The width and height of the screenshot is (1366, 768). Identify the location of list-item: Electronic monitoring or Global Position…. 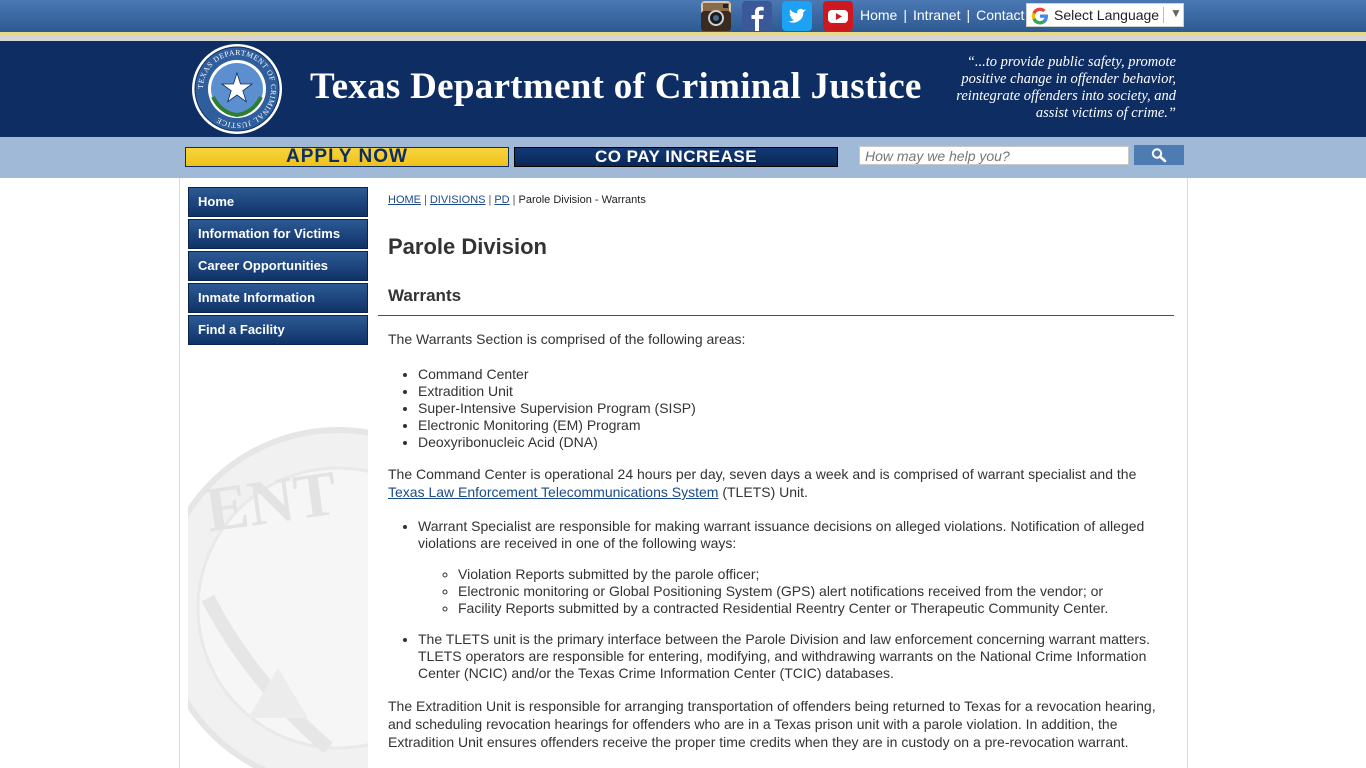
(813, 591).